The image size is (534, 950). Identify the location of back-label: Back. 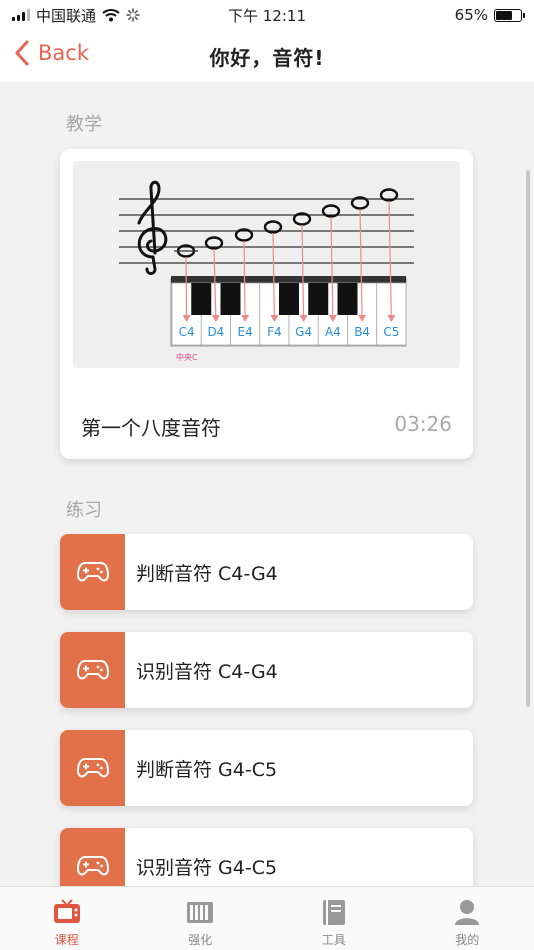
(63, 53).